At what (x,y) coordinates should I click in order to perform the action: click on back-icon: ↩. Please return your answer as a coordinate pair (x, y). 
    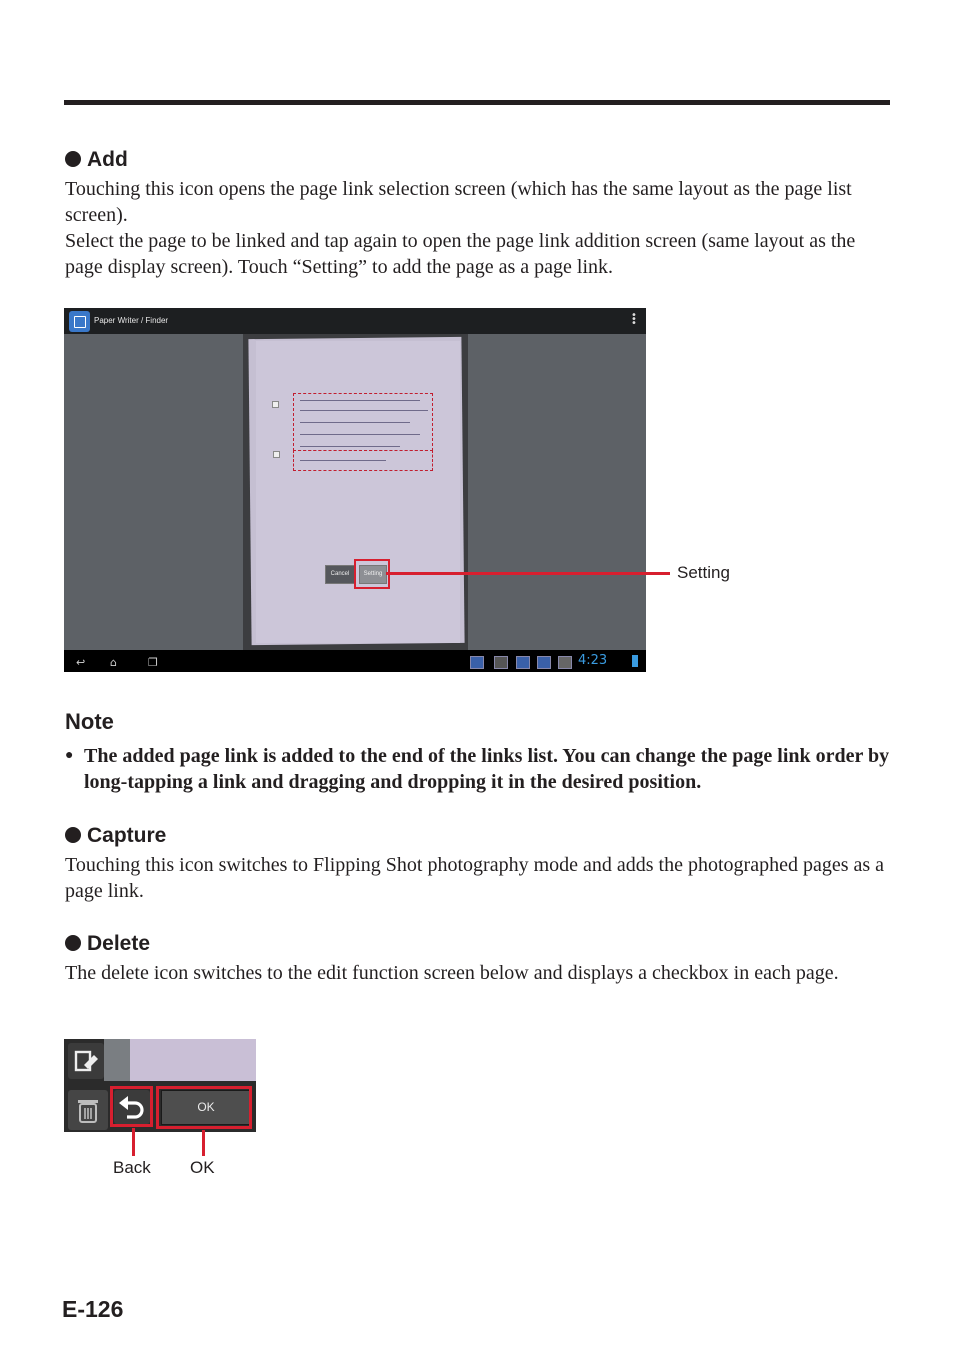
    Looking at the image, I should click on (80, 662).